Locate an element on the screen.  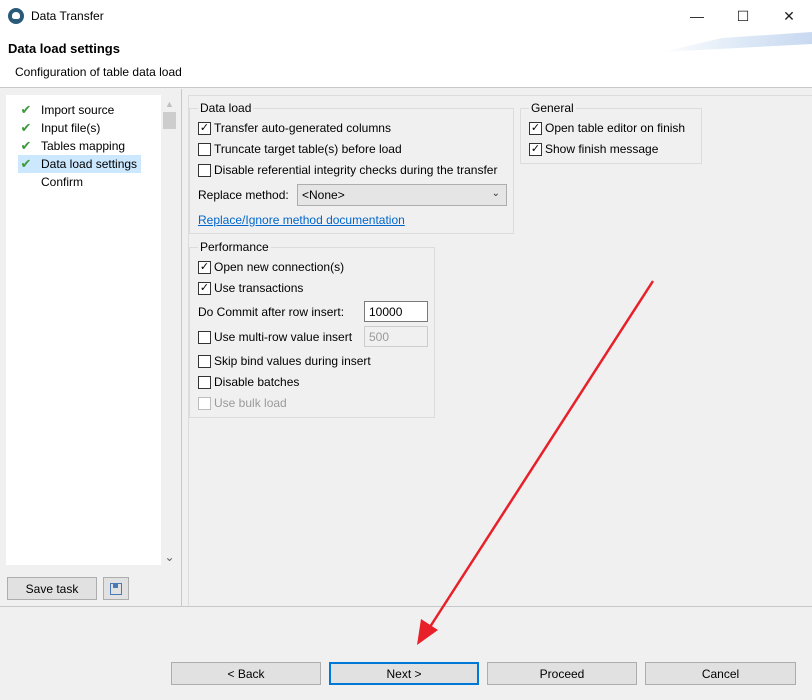
back-button: < Back is located at coordinates (246, 673).